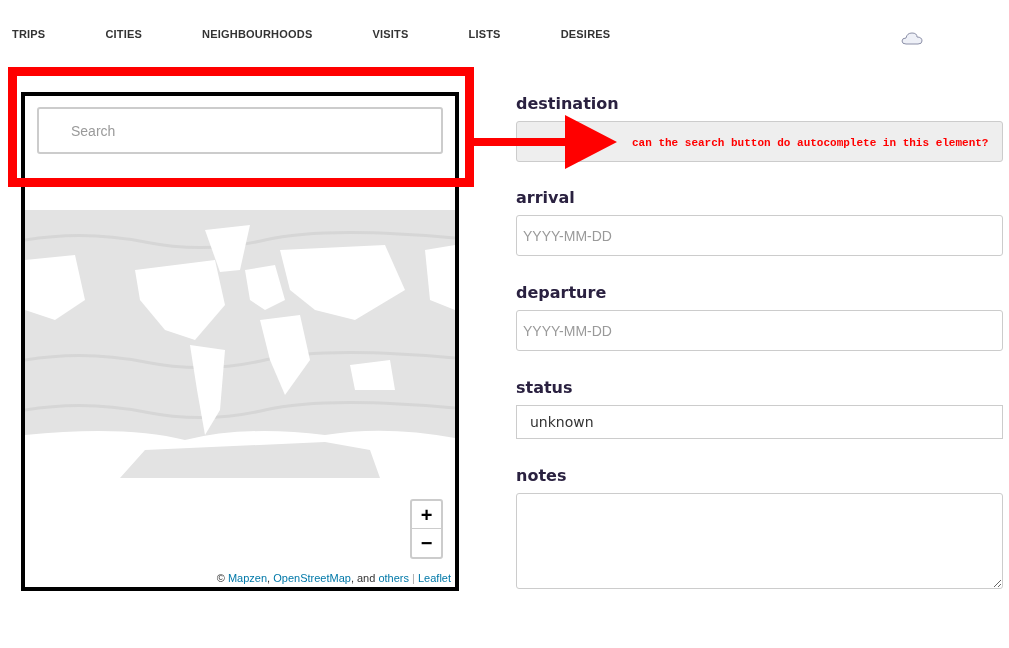 The image size is (1009, 648). I want to click on attribution-link: Leaflet, so click(434, 577).